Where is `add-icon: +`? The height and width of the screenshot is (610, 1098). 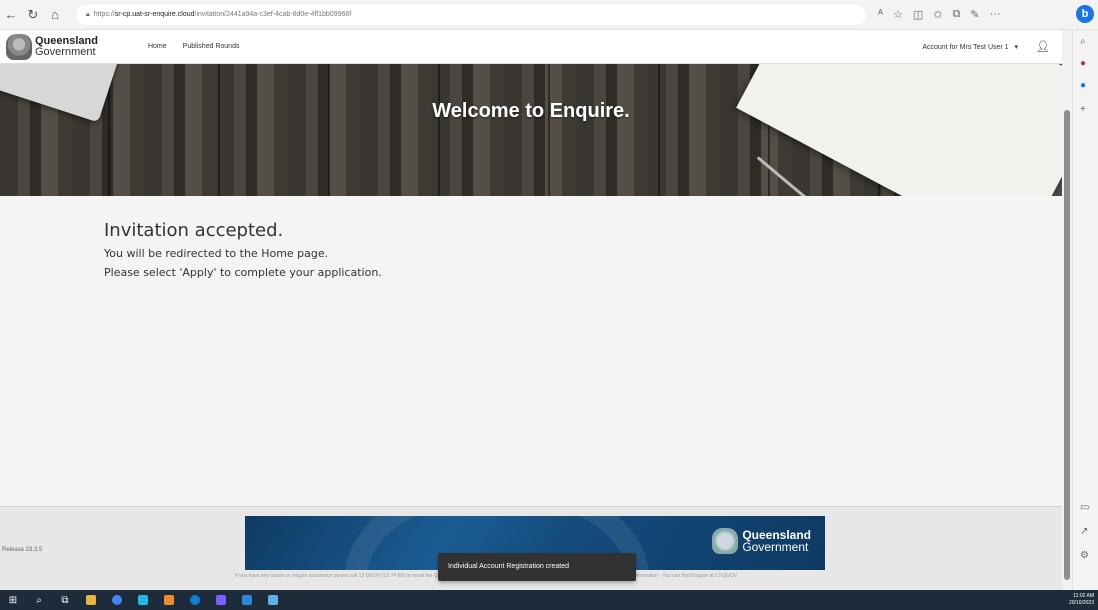 add-icon: + is located at coordinates (1083, 109).